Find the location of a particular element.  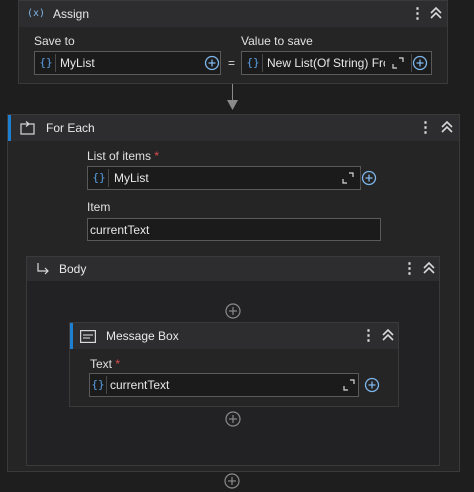

text-field: {} currentText is located at coordinates (224, 385).